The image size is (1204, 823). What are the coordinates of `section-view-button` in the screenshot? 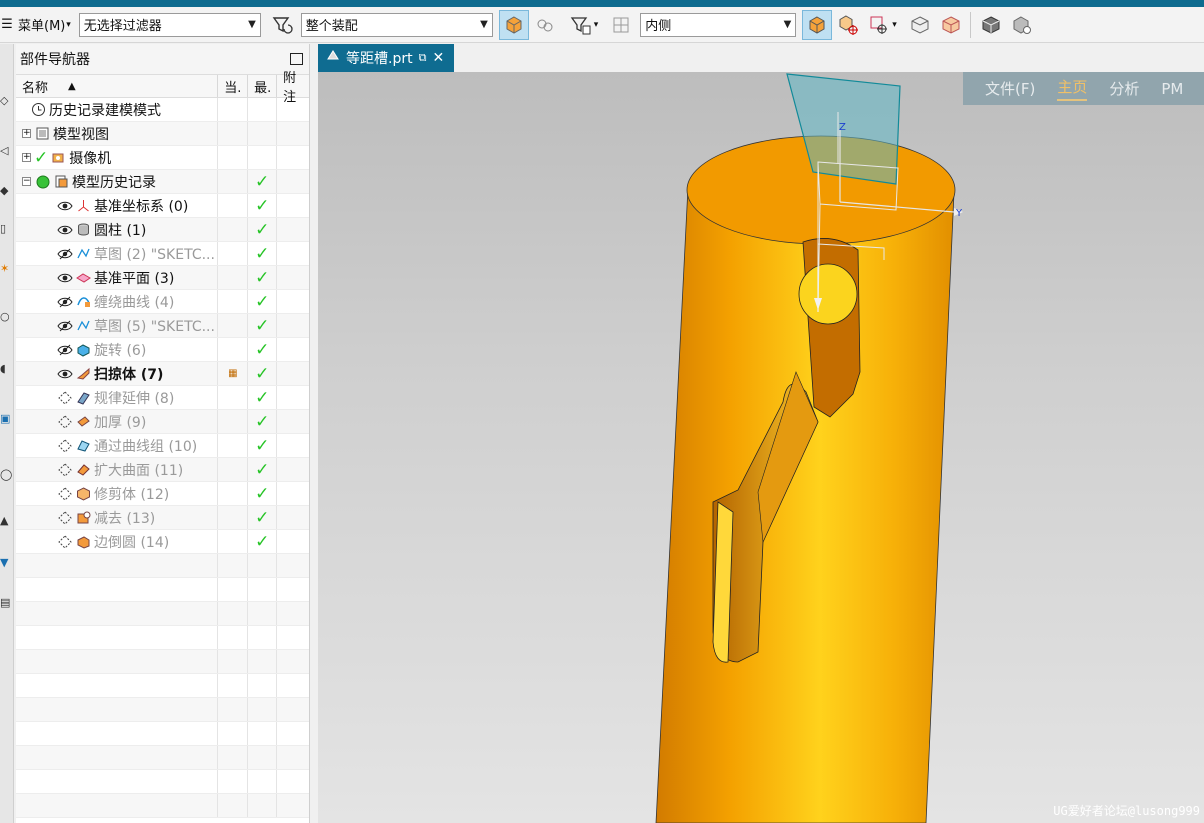 It's located at (920, 25).